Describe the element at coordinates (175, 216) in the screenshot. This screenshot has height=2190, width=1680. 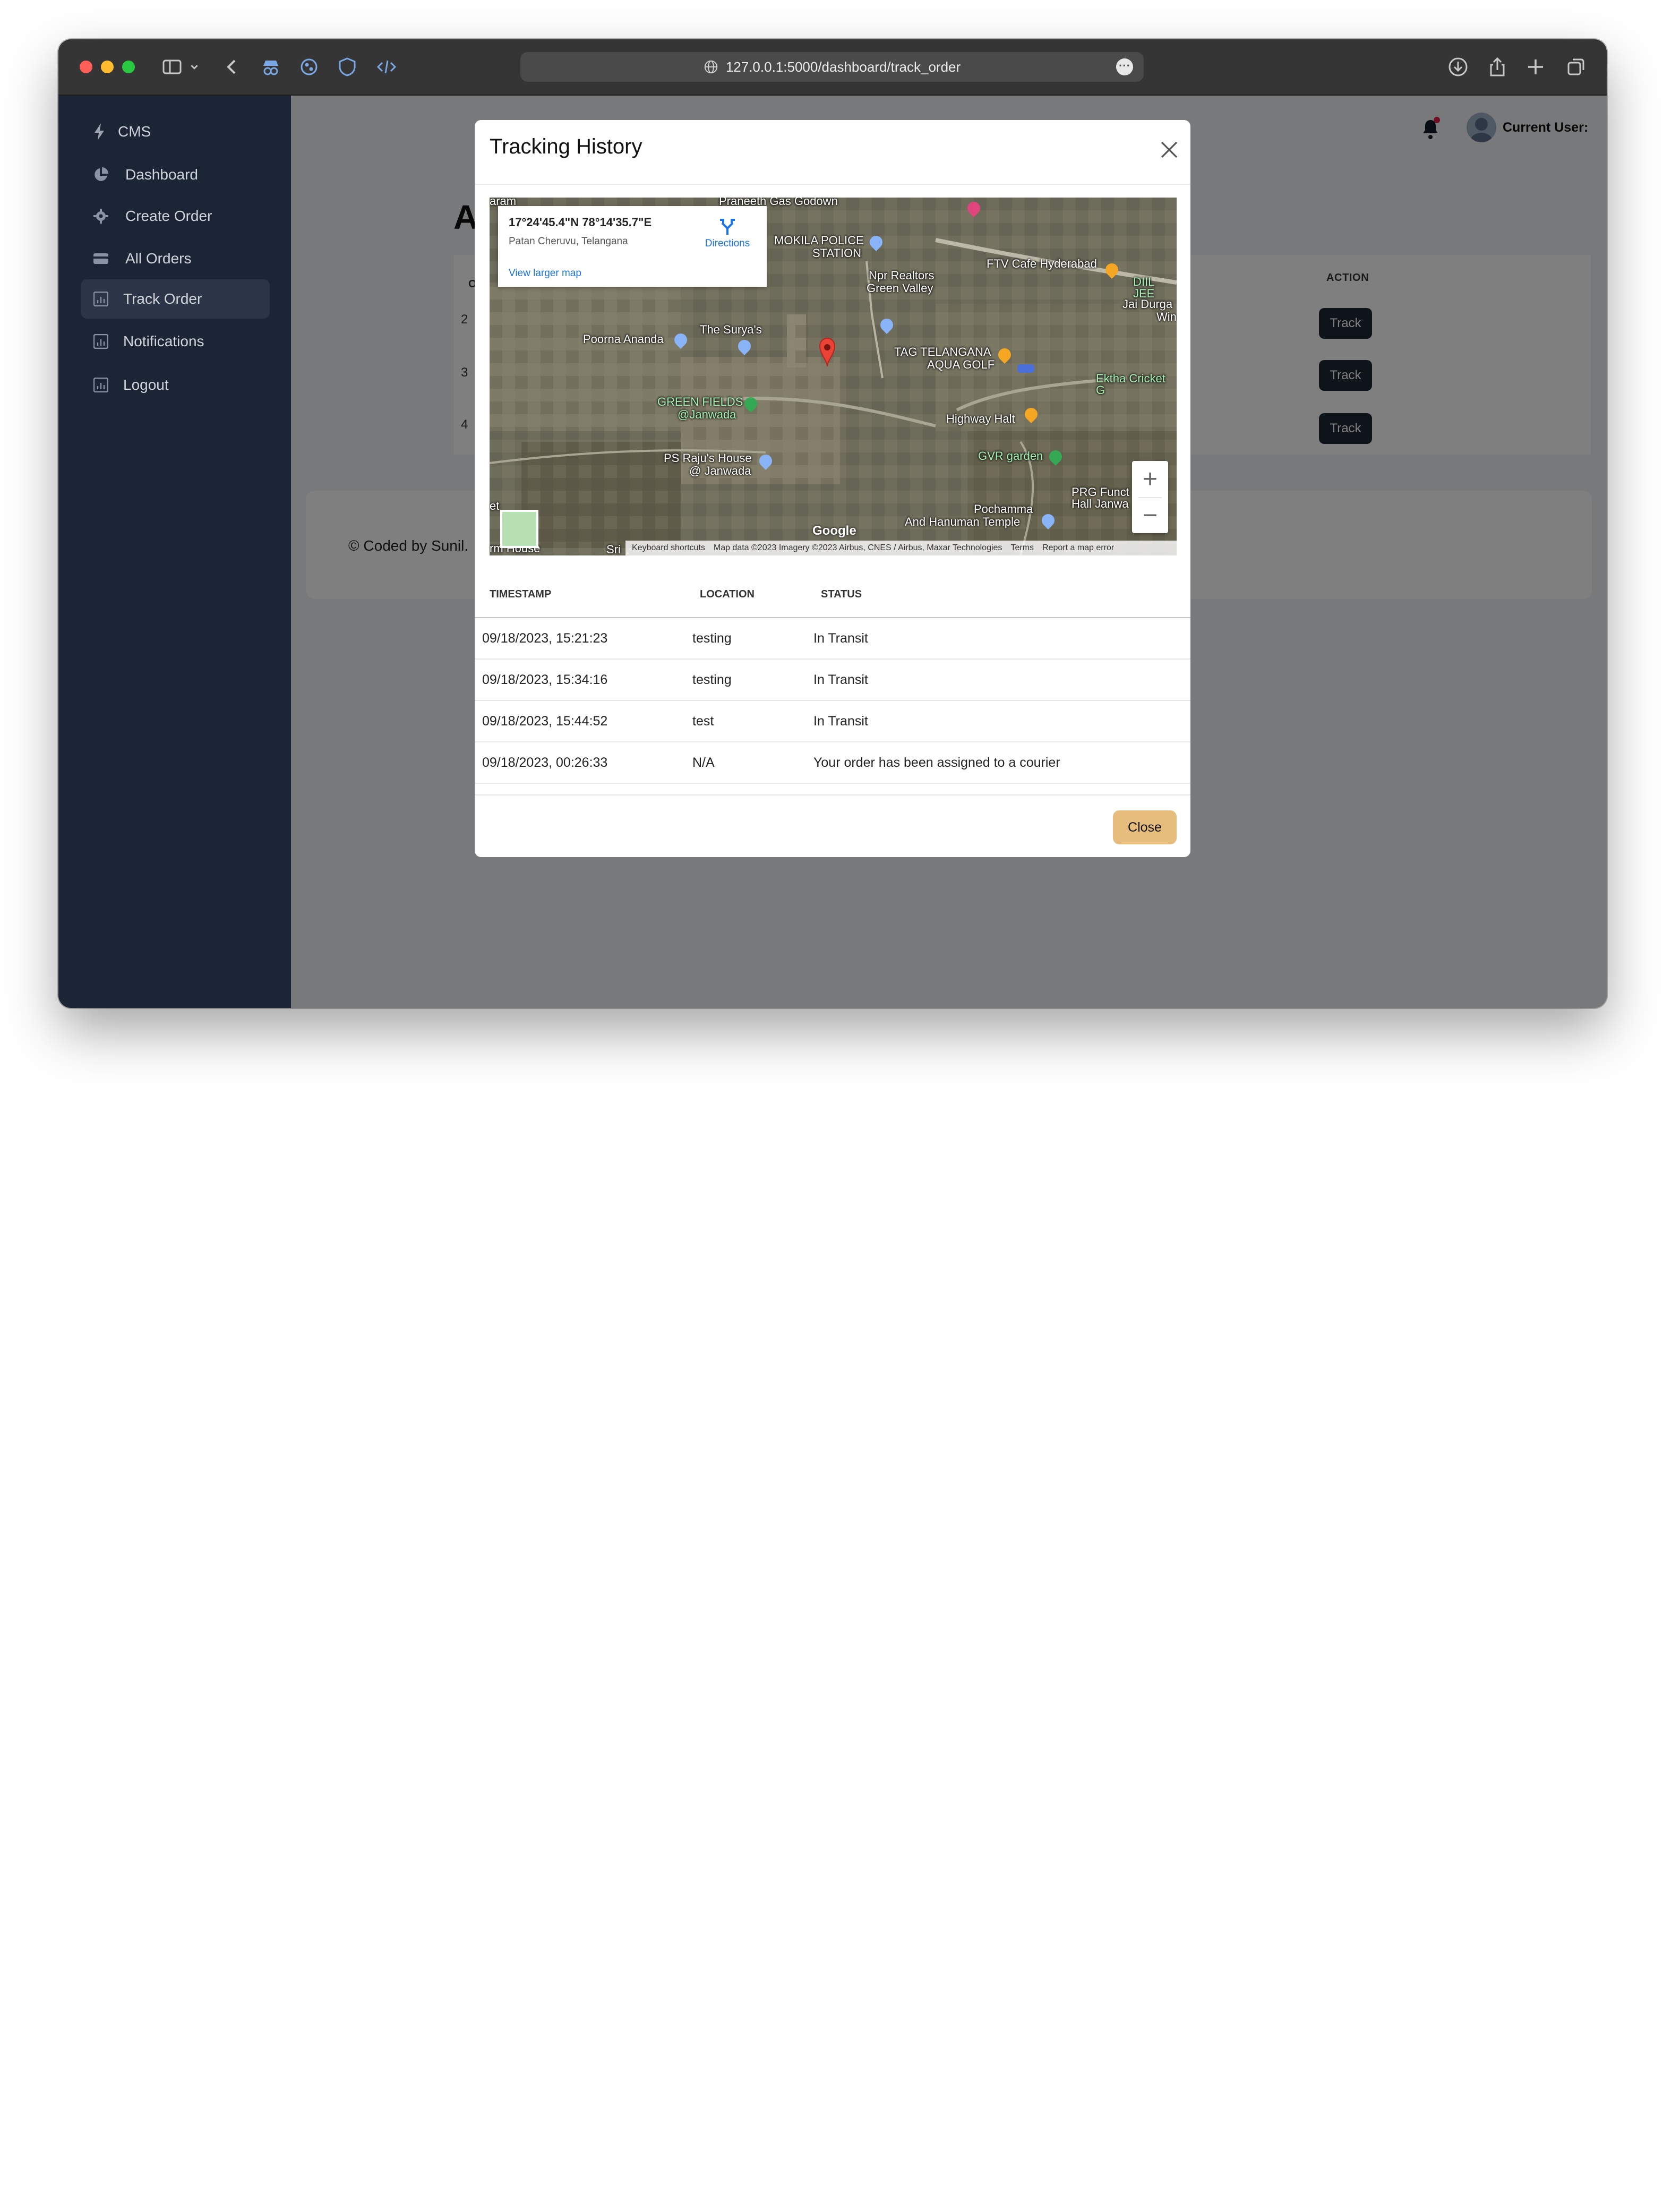
I see `sidebar-item-create-order: Create Order` at that location.